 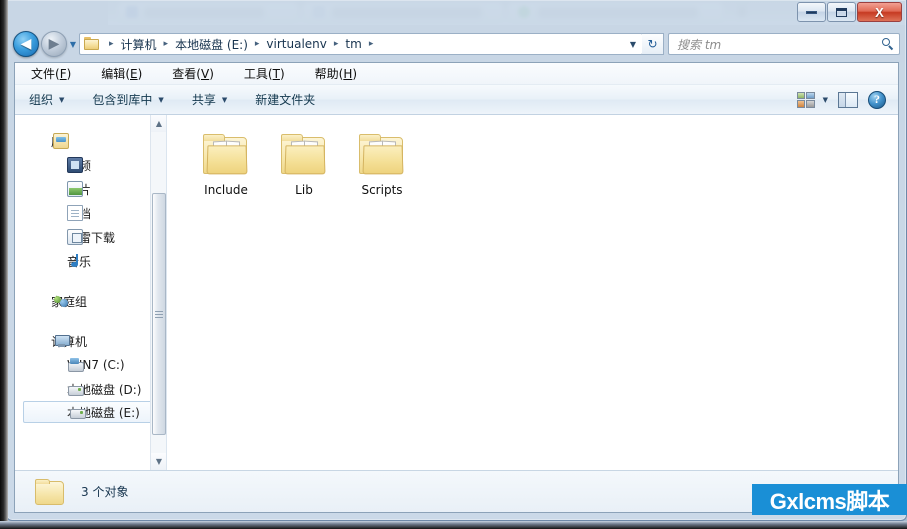 I want to click on maximize-icon, so click(x=841, y=12).